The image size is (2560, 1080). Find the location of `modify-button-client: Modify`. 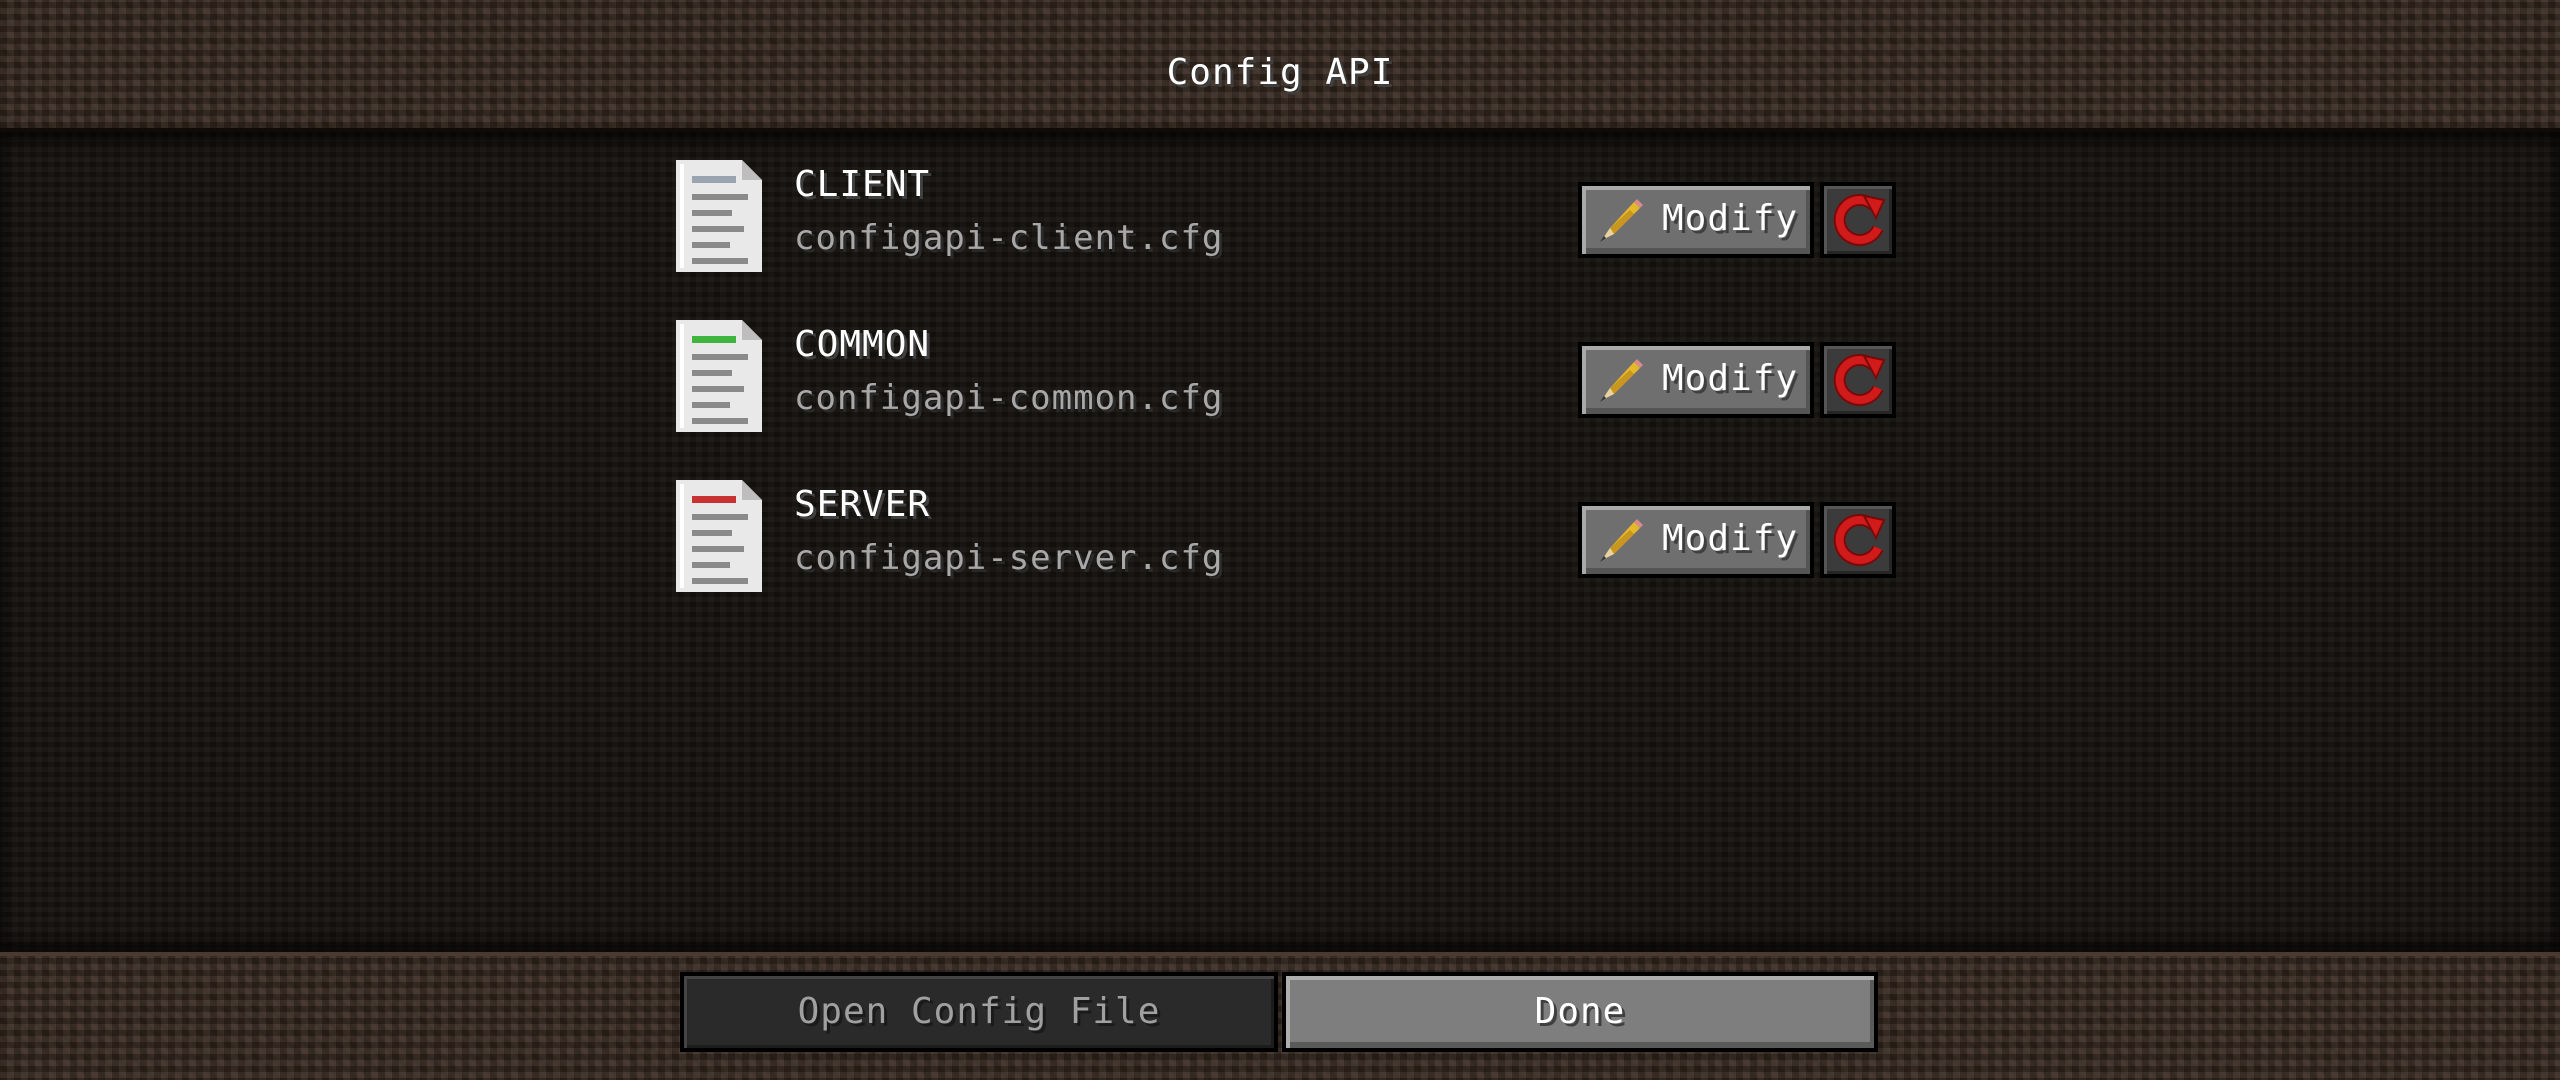

modify-button-client: Modify is located at coordinates (1696, 220).